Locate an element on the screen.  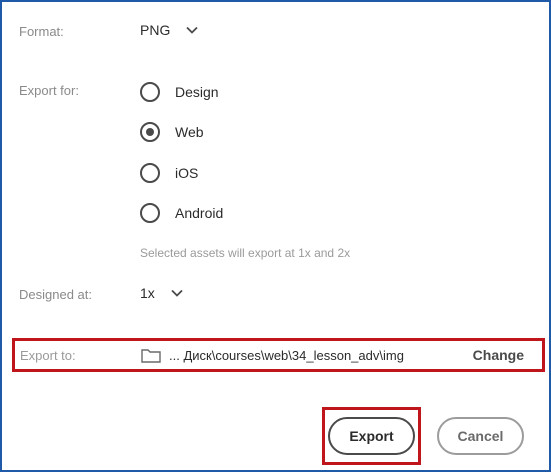
cancel-button: Cancel is located at coordinates (480, 436).